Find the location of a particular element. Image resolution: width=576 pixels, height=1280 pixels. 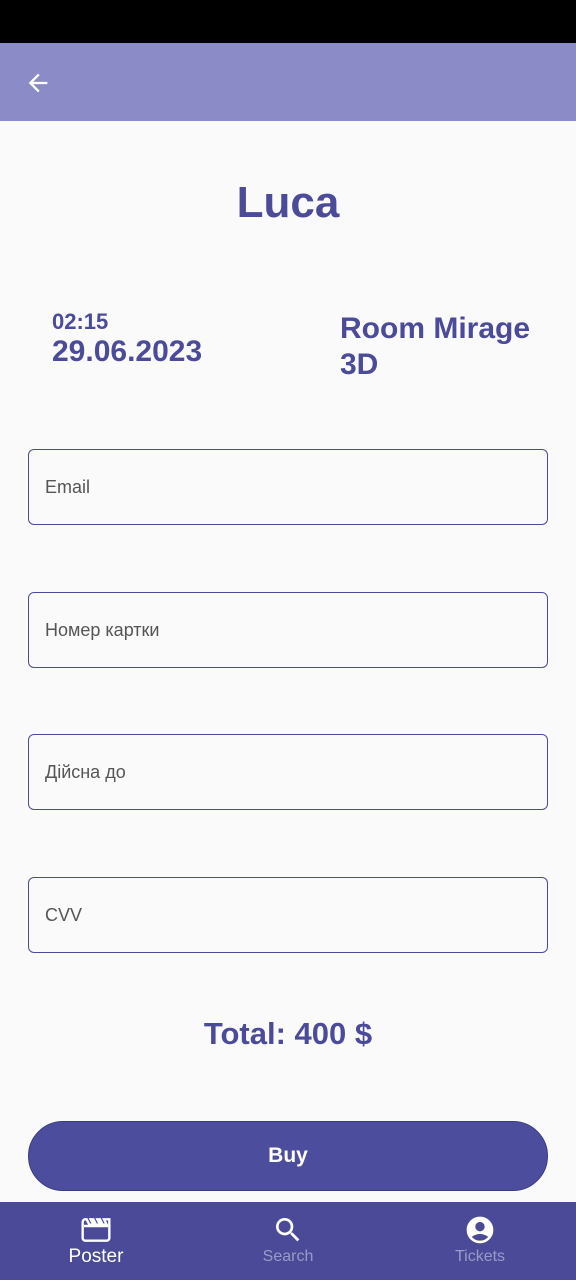

nav-label-poster: Poster is located at coordinates (96, 1256).